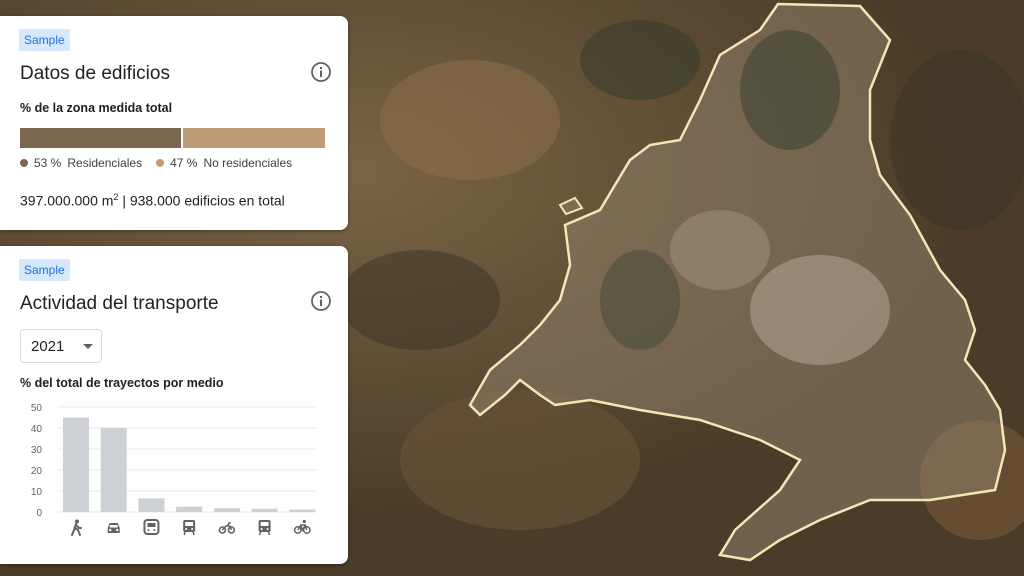 The width and height of the screenshot is (1024, 576). What do you see at coordinates (207, 200) in the screenshot?
I see `buildings-total: 938.000 edificios en total` at bounding box center [207, 200].